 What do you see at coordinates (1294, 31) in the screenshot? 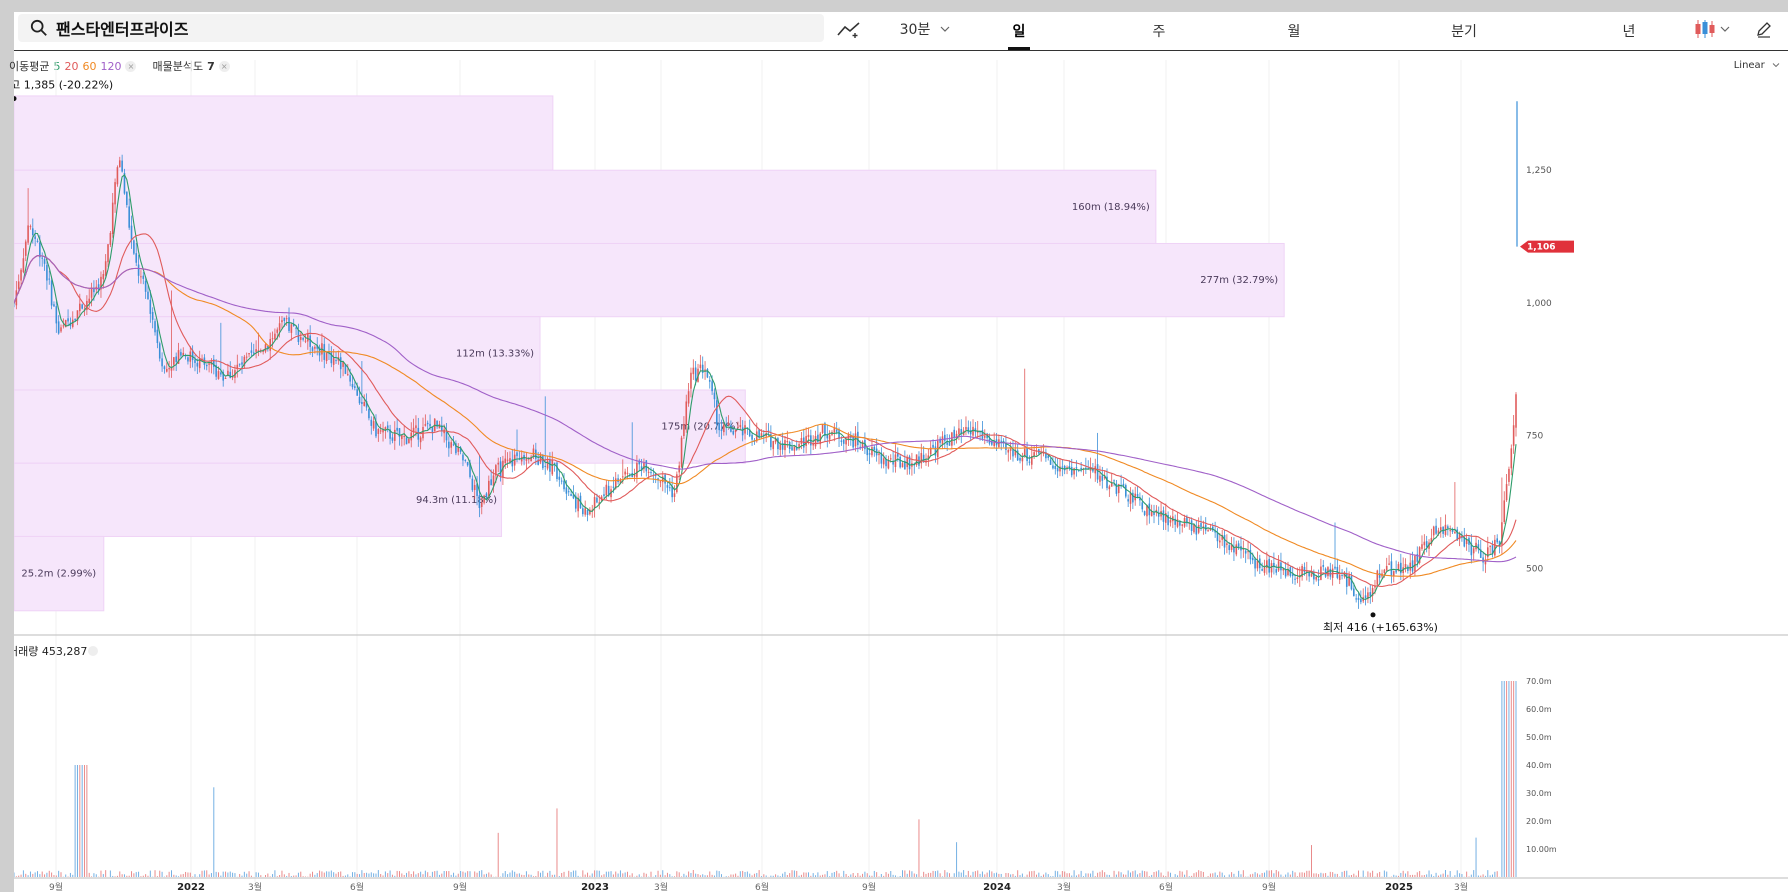
I see `tab-month: 월` at bounding box center [1294, 31].